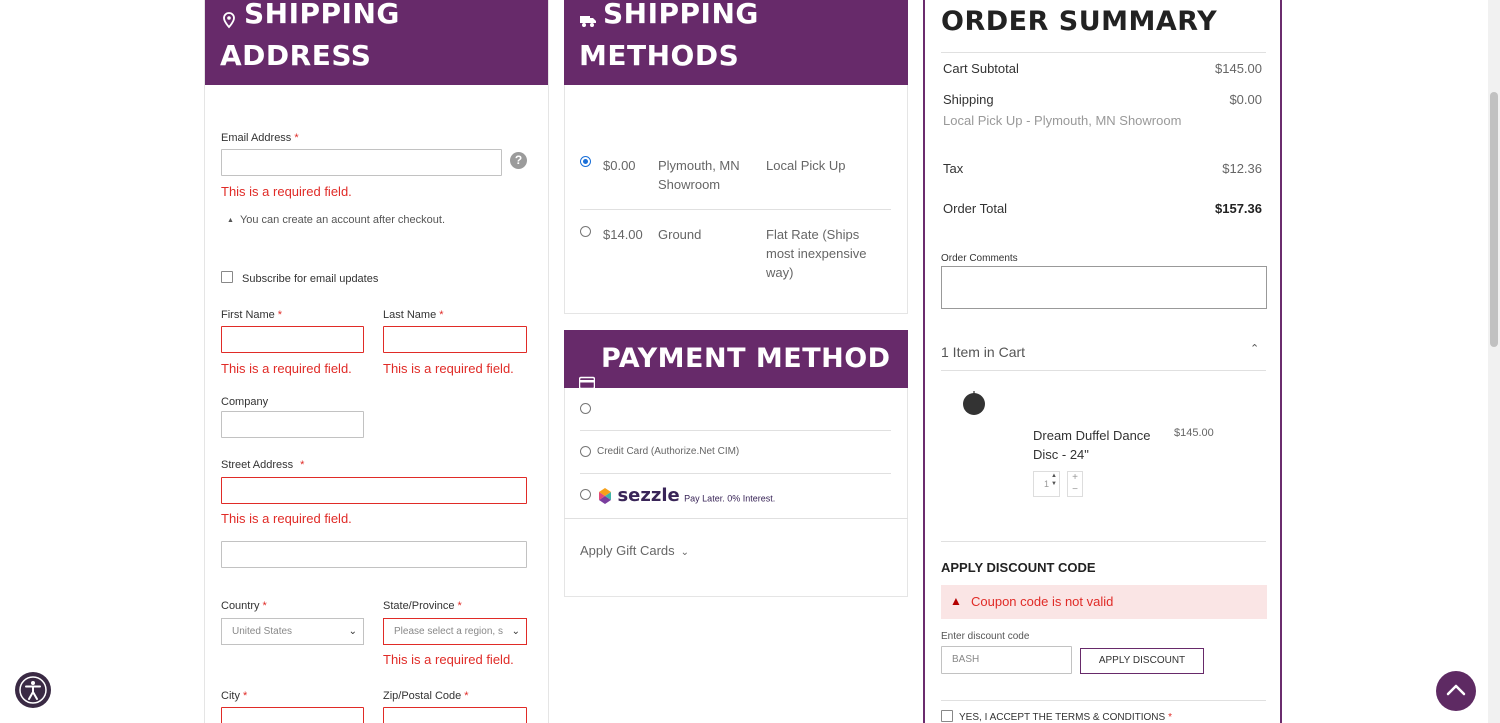 The width and height of the screenshot is (1500, 723). I want to click on shipping-price: $14.00, so click(623, 234).